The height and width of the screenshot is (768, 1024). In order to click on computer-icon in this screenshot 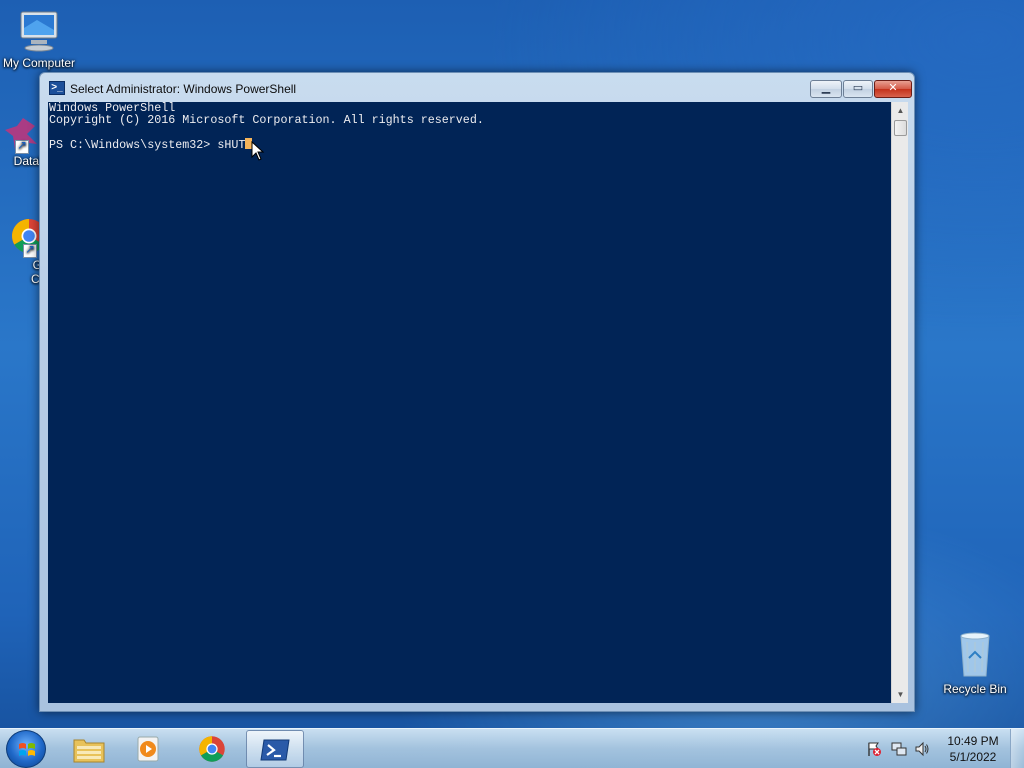, I will do `click(39, 31)`.